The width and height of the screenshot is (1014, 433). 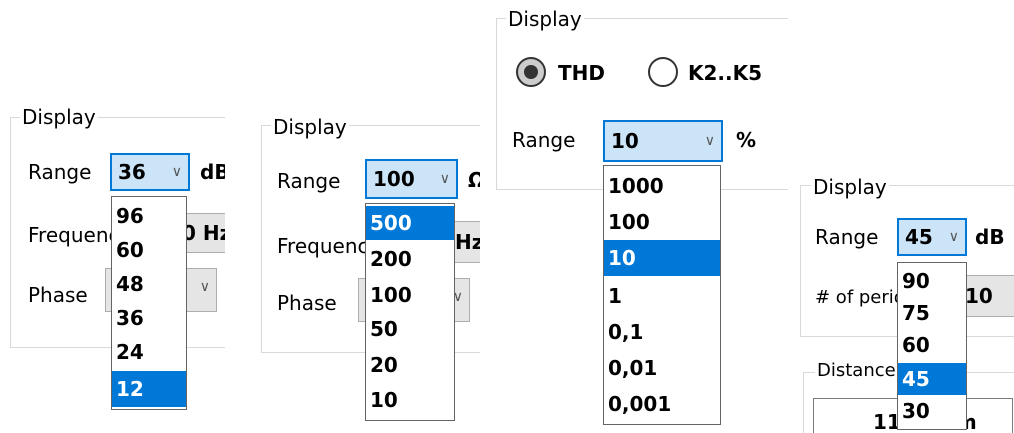 What do you see at coordinates (662, 368) in the screenshot?
I see `dropdown-option: 0,01` at bounding box center [662, 368].